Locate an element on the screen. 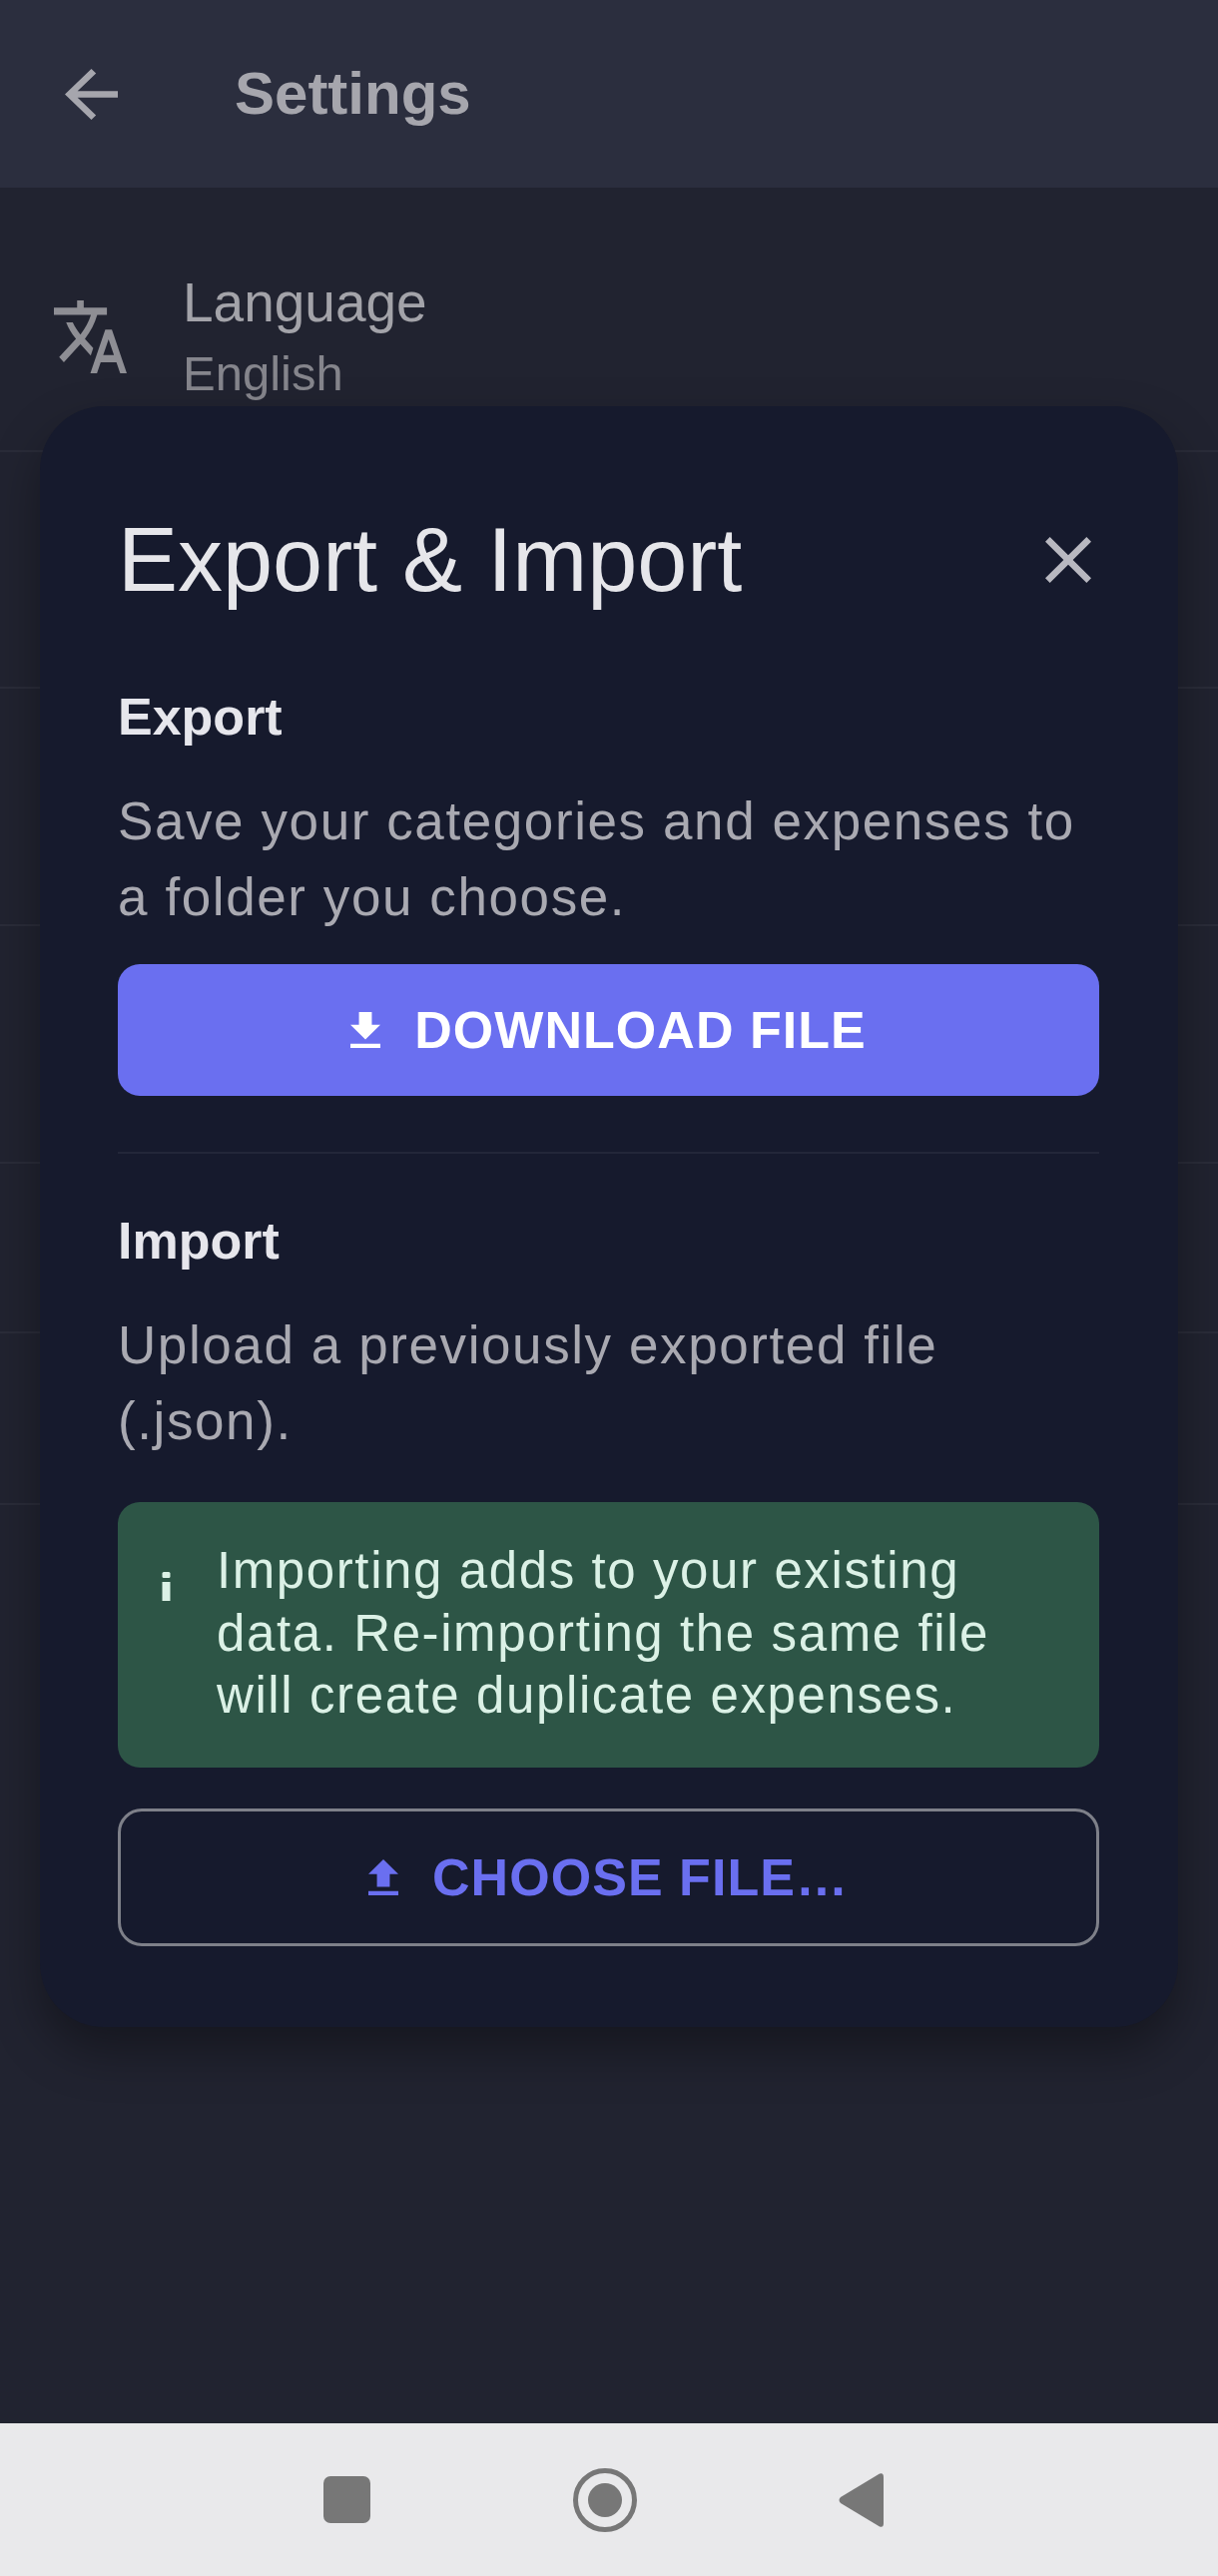 The image size is (1218, 2576). square-icon is located at coordinates (346, 2499).